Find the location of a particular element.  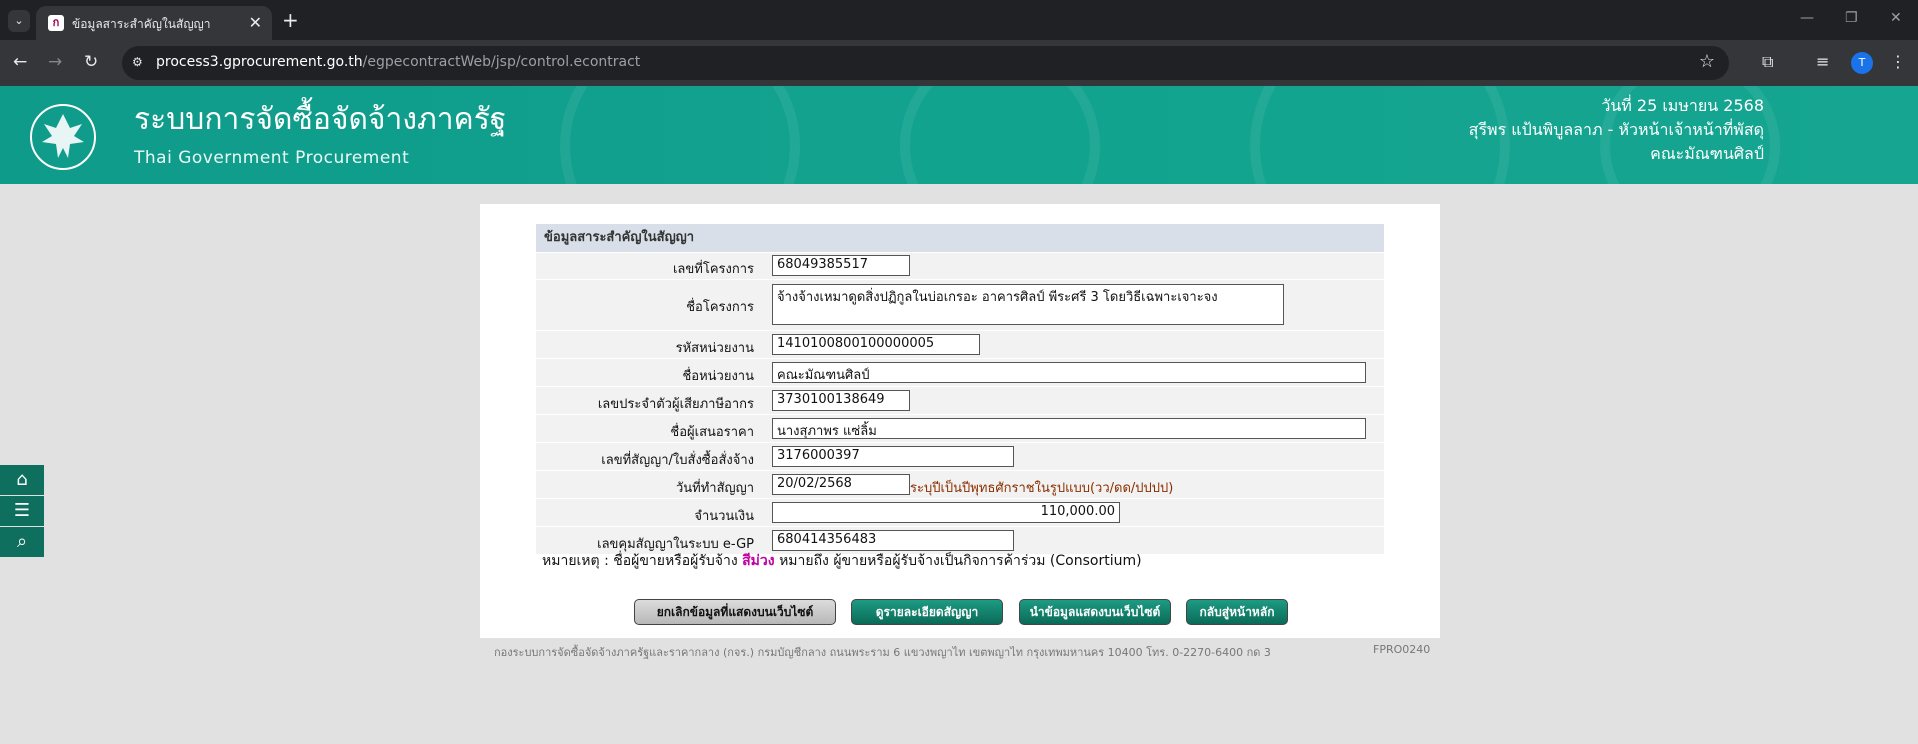

more-menu-icon: ⋮ is located at coordinates (1898, 61).